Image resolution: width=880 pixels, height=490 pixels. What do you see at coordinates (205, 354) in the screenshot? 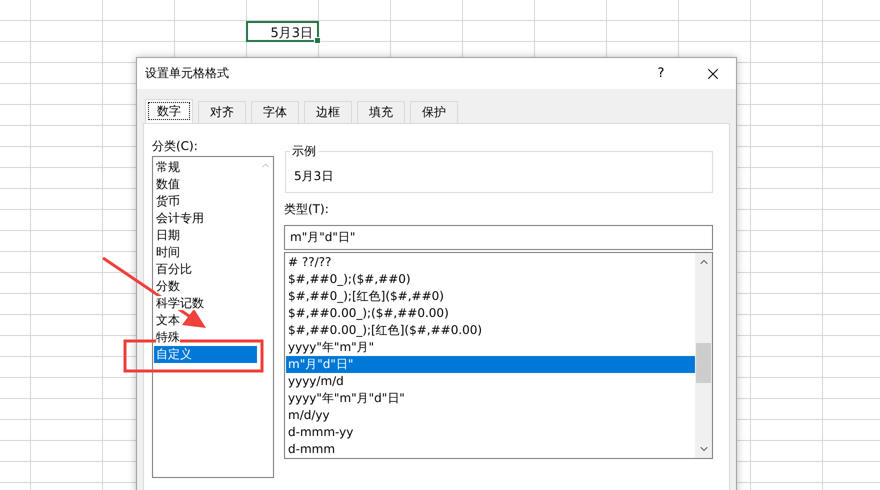
I see `category-item: 自定义` at bounding box center [205, 354].